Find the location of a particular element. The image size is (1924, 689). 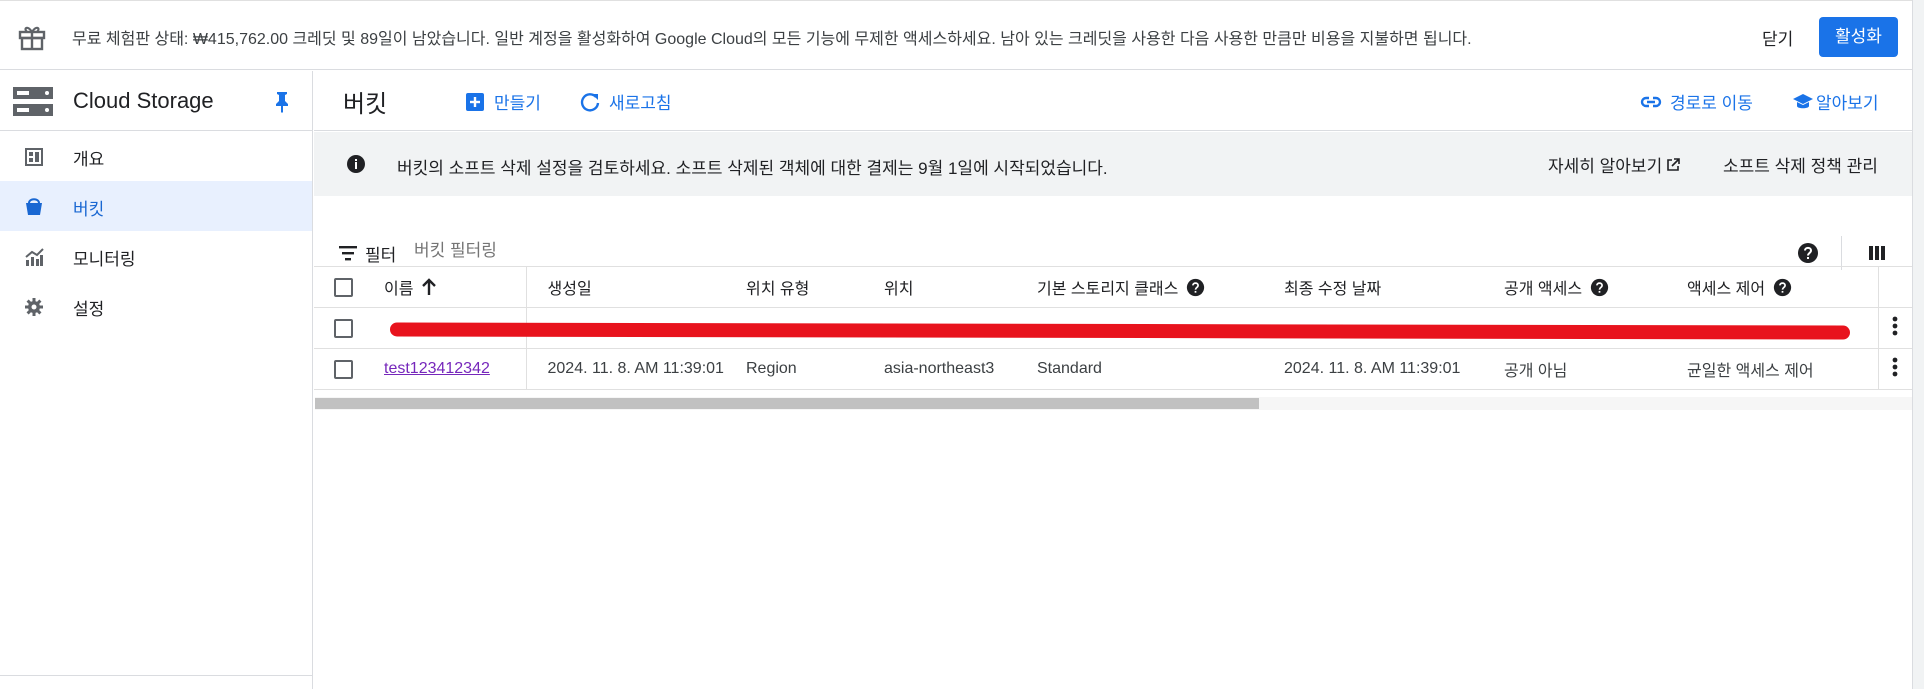

sidebar-item-buckets: 버킷 is located at coordinates (156, 206).